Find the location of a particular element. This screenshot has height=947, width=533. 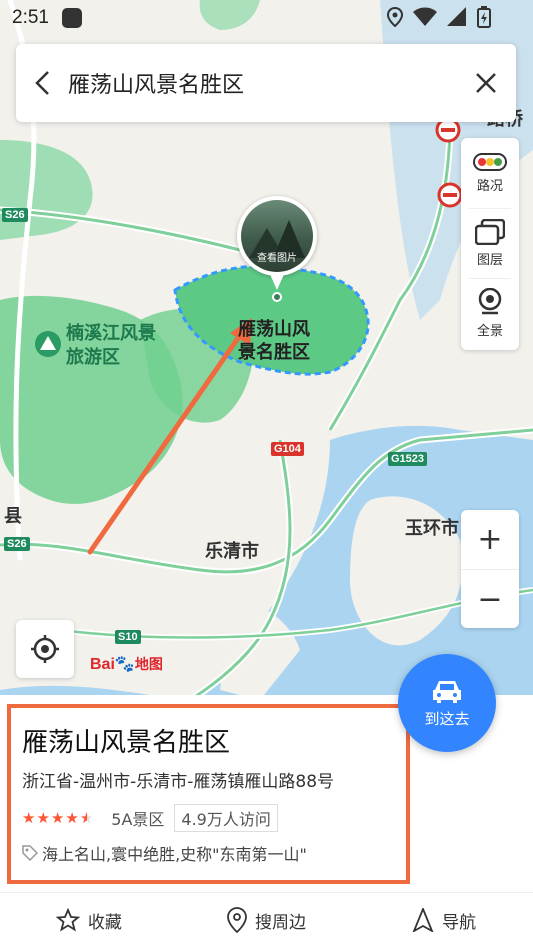

road-badge-s26-south: S26 is located at coordinates (17, 544).